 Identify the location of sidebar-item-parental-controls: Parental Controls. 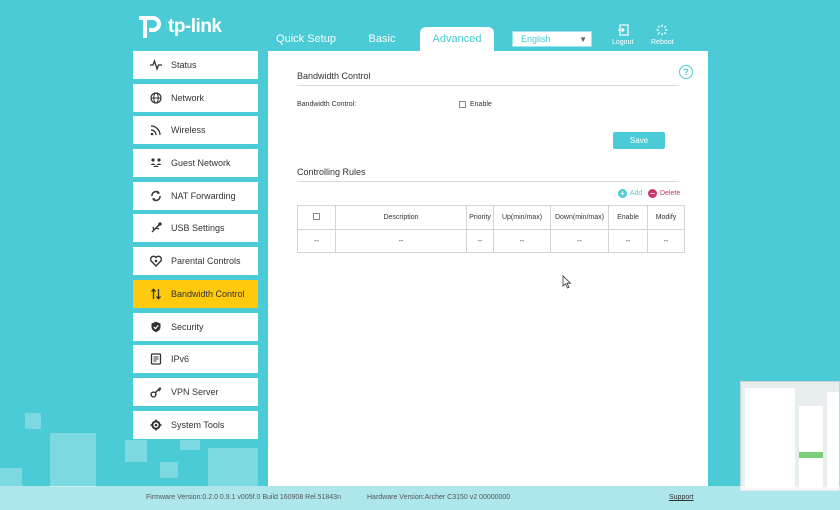
(195, 261).